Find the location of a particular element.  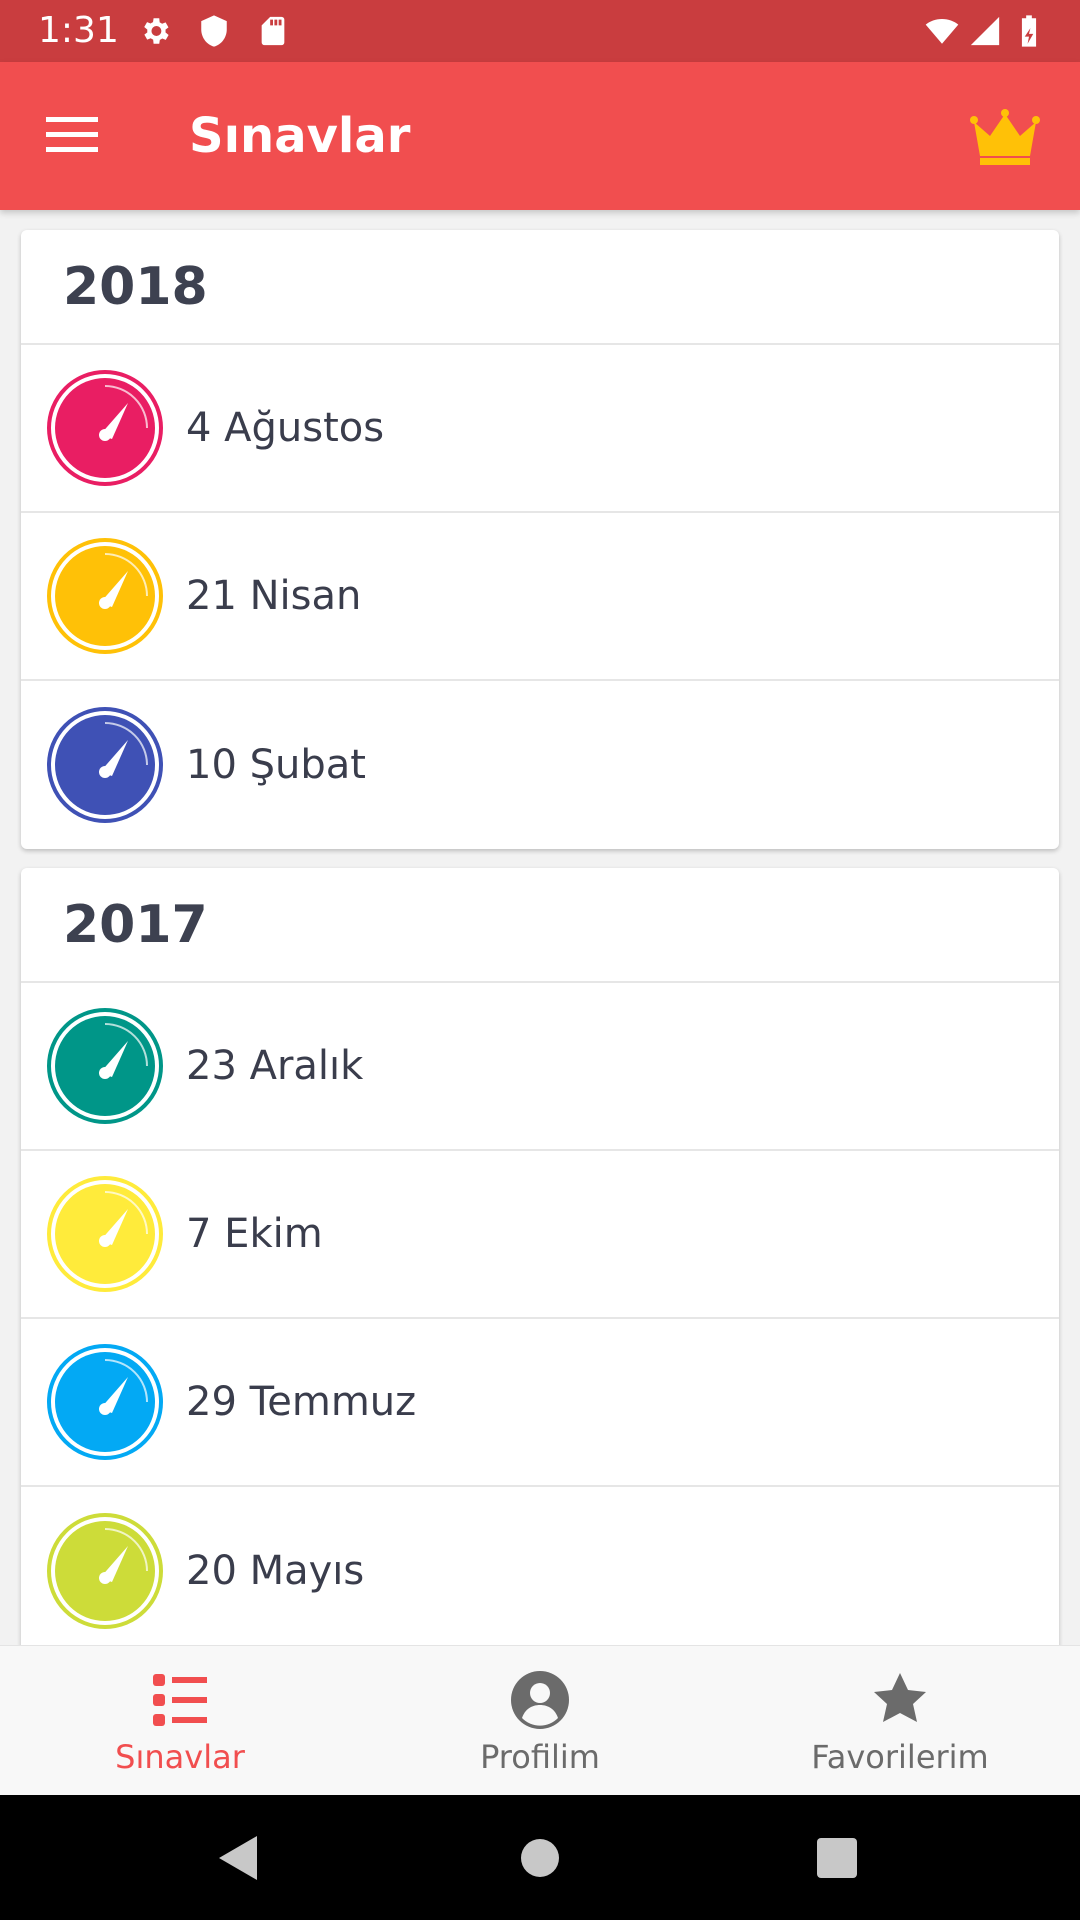

system-navigation-bar is located at coordinates (540, 1857).